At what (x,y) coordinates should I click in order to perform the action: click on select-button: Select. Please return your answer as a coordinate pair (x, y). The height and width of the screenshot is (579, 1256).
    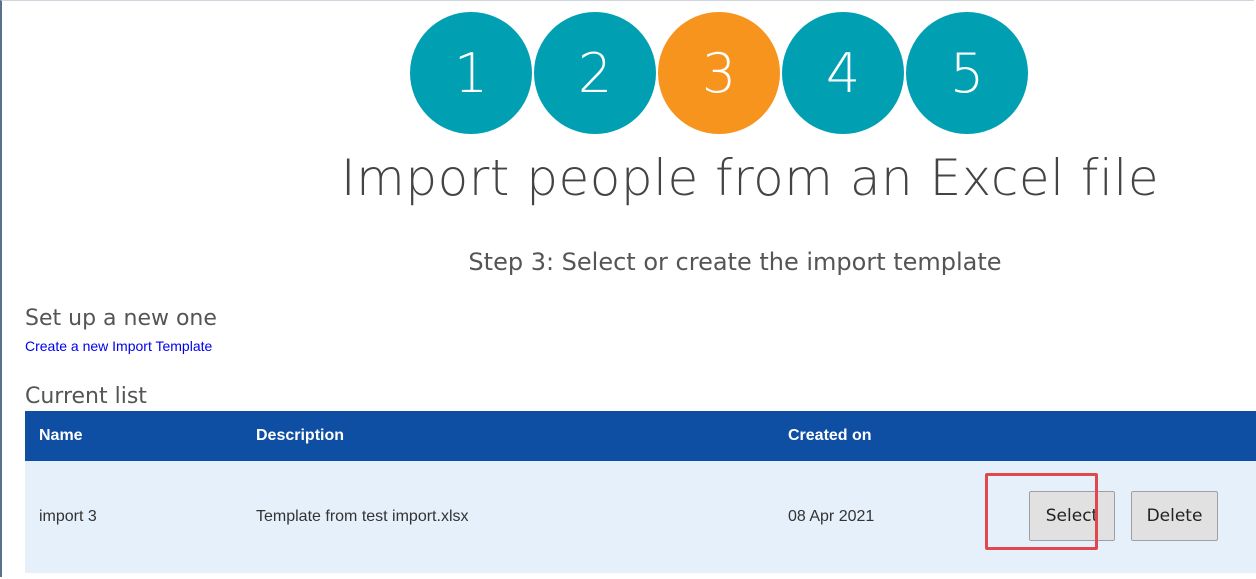
    Looking at the image, I should click on (1072, 516).